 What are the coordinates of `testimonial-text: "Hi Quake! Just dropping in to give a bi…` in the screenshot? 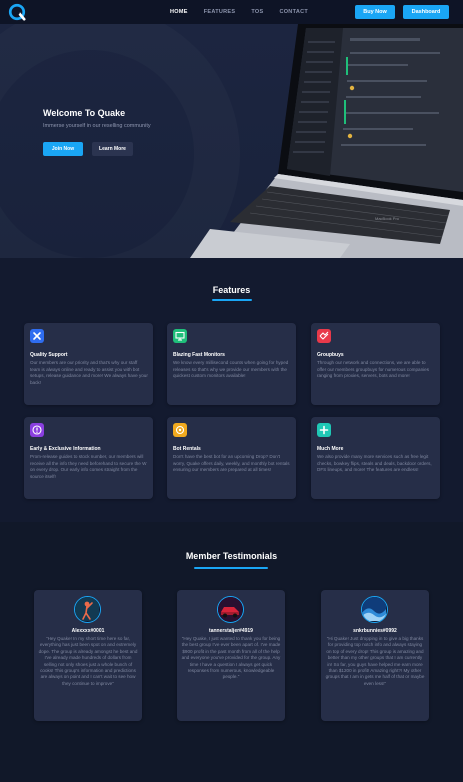 It's located at (375, 661).